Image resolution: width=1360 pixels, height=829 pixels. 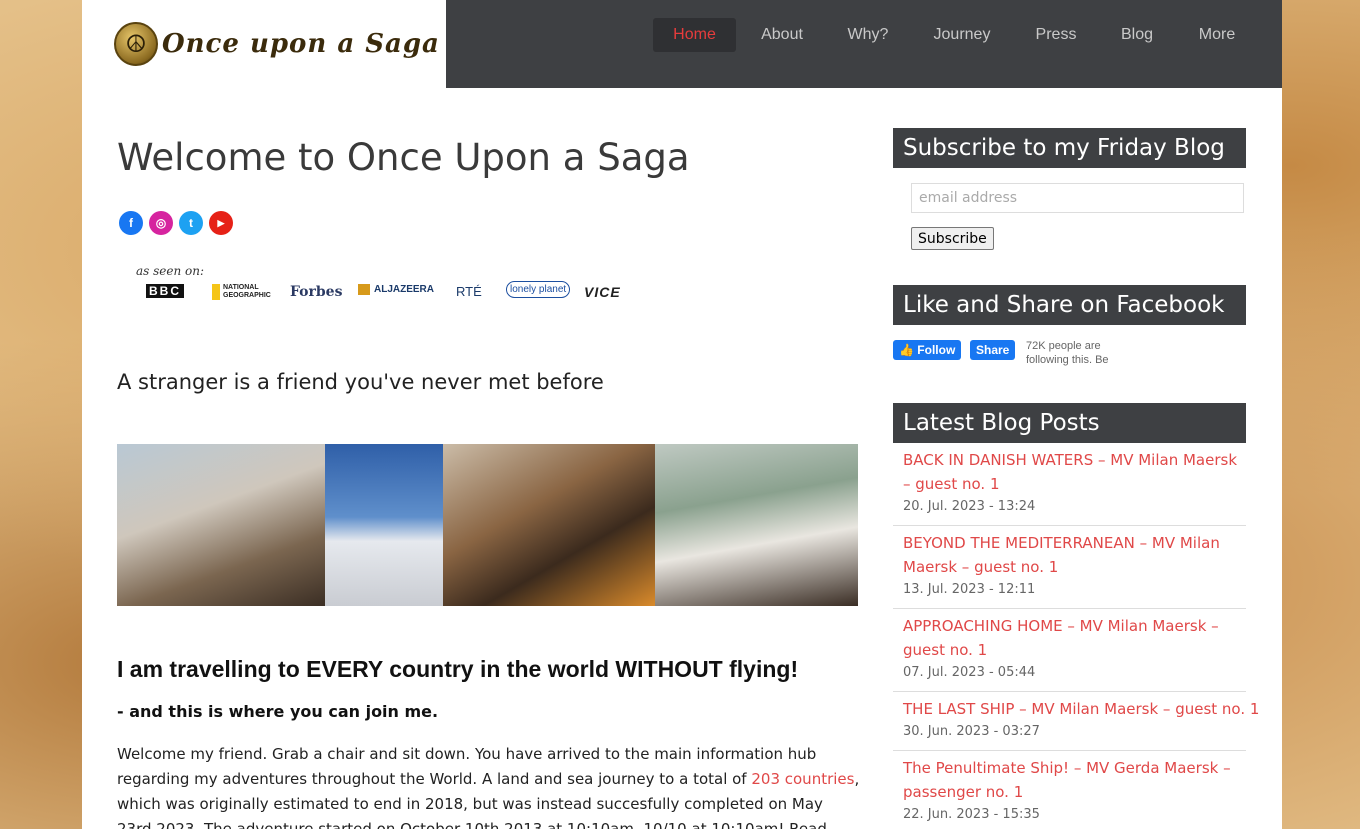 I want to click on fb-follow-label: Follow, so click(x=936, y=350).